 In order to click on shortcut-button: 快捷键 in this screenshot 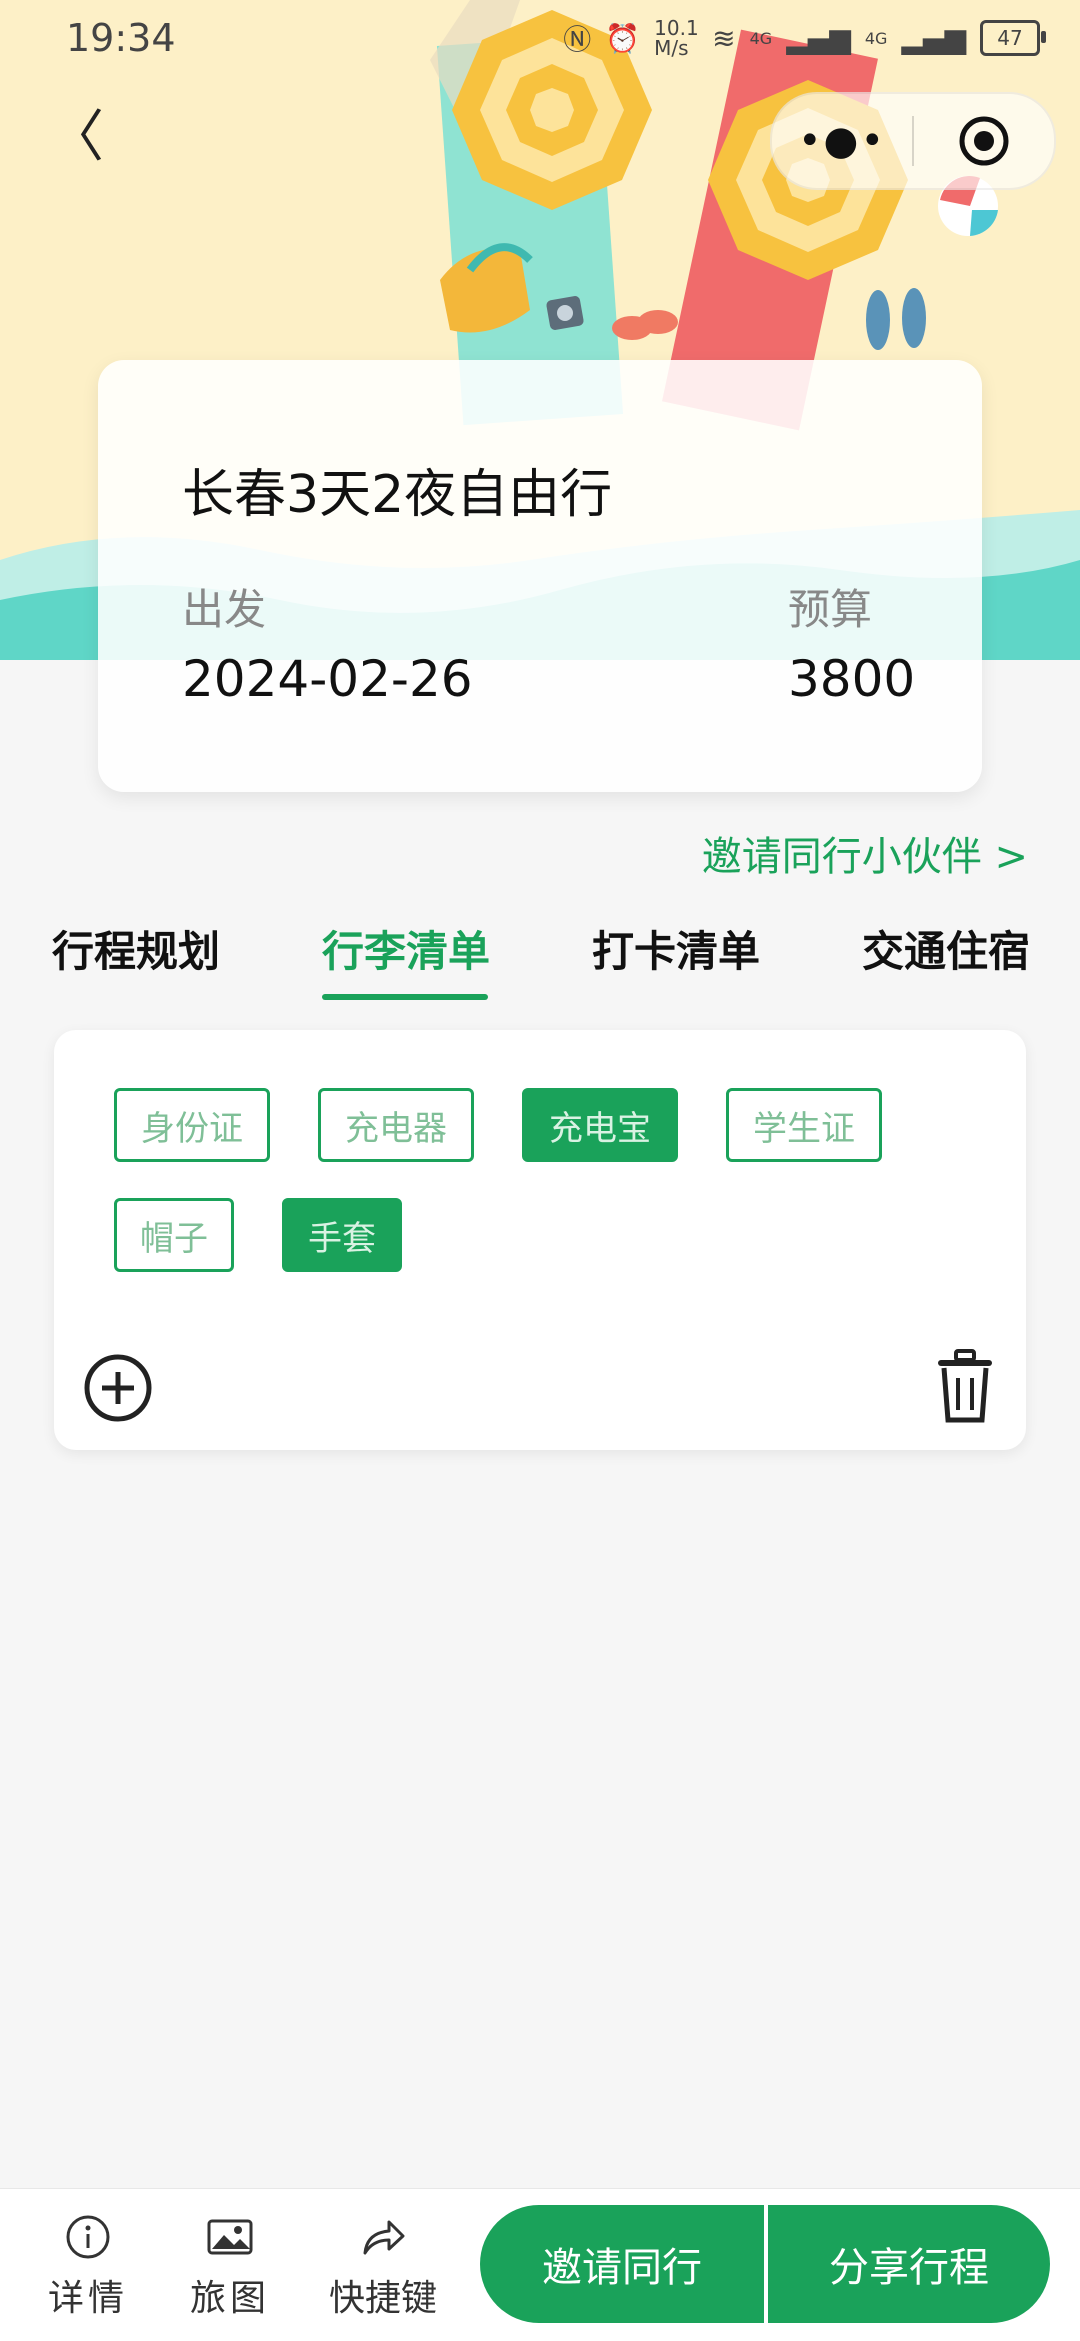, I will do `click(383, 2267)`.